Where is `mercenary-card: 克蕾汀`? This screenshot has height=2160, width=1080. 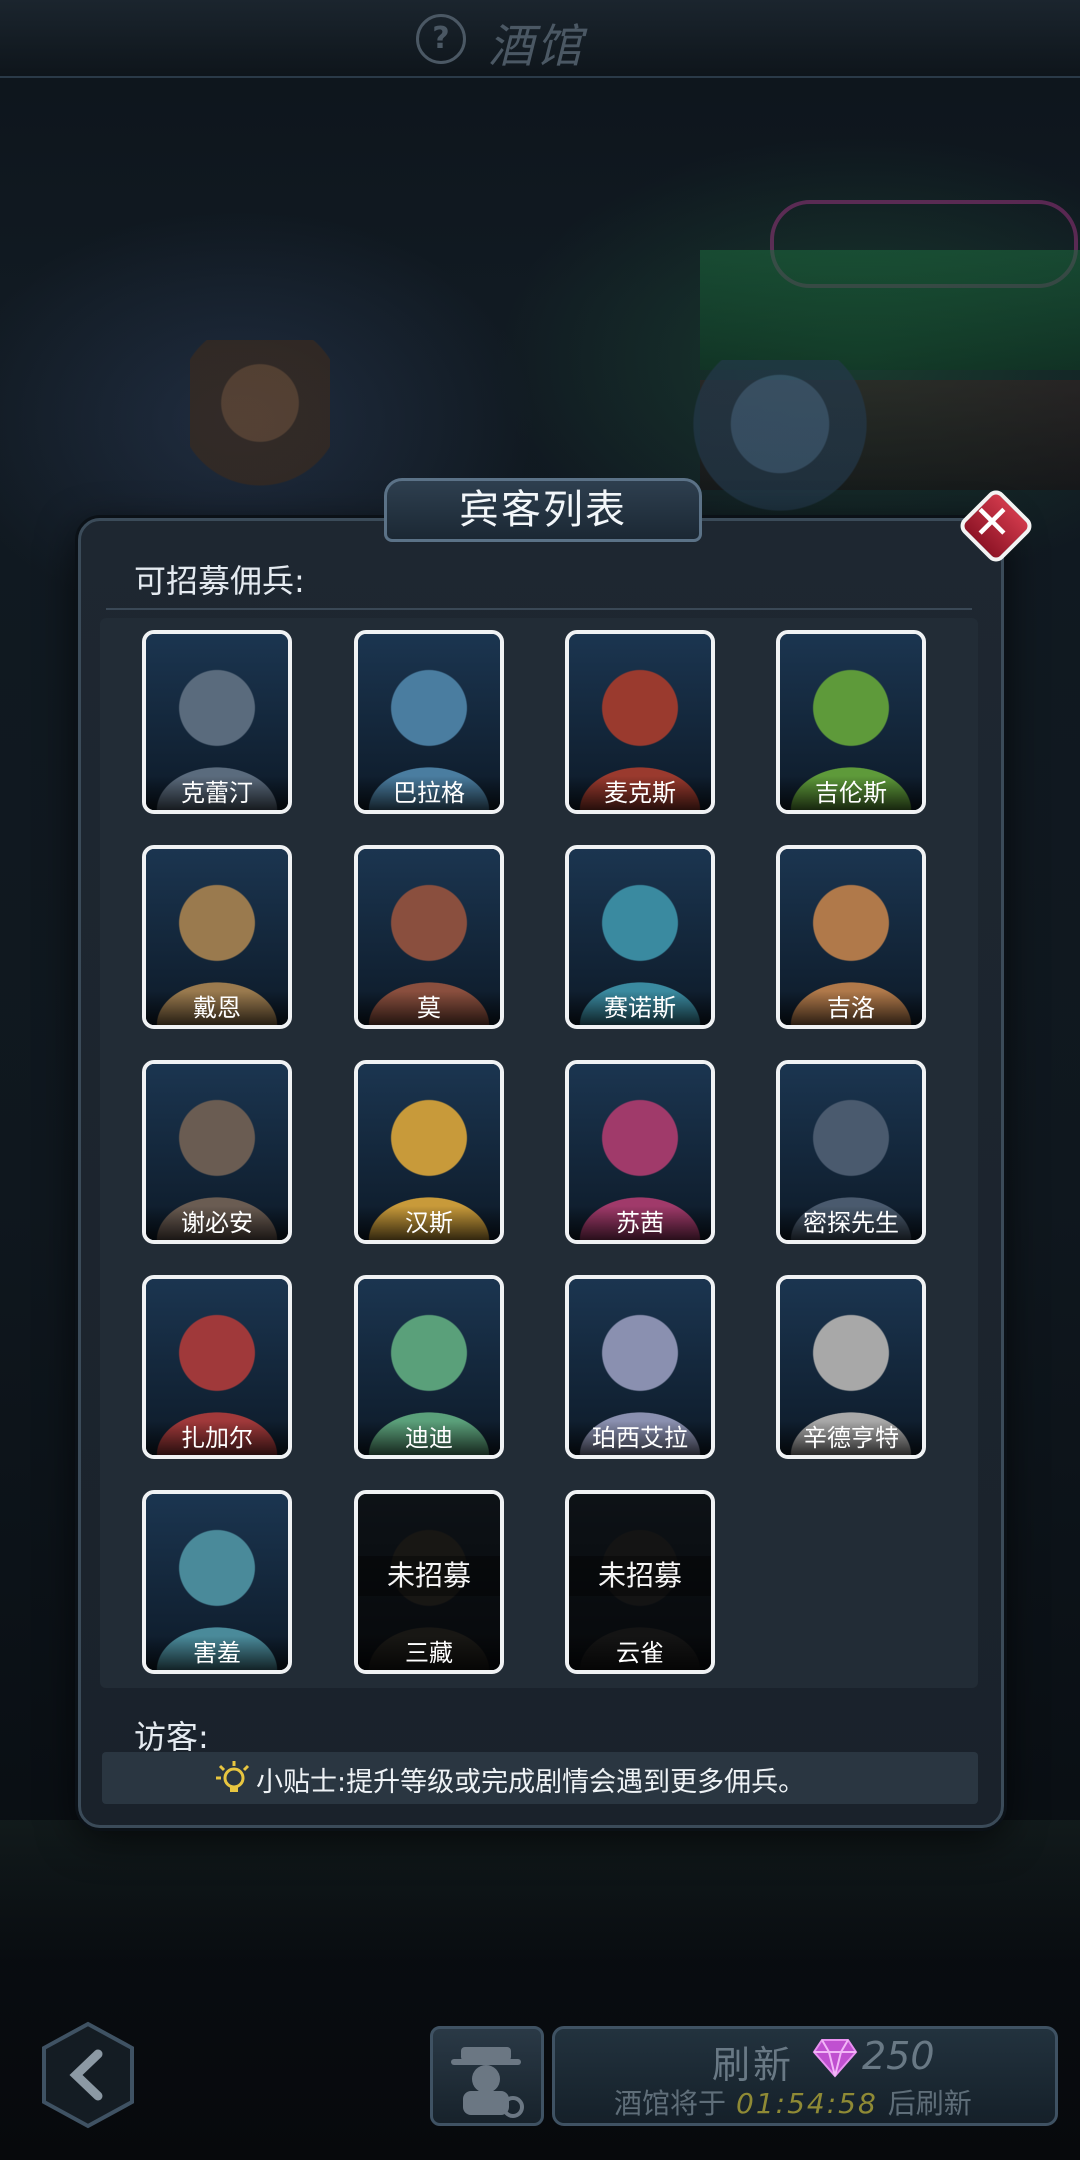 mercenary-card: 克蕾汀 is located at coordinates (217, 722).